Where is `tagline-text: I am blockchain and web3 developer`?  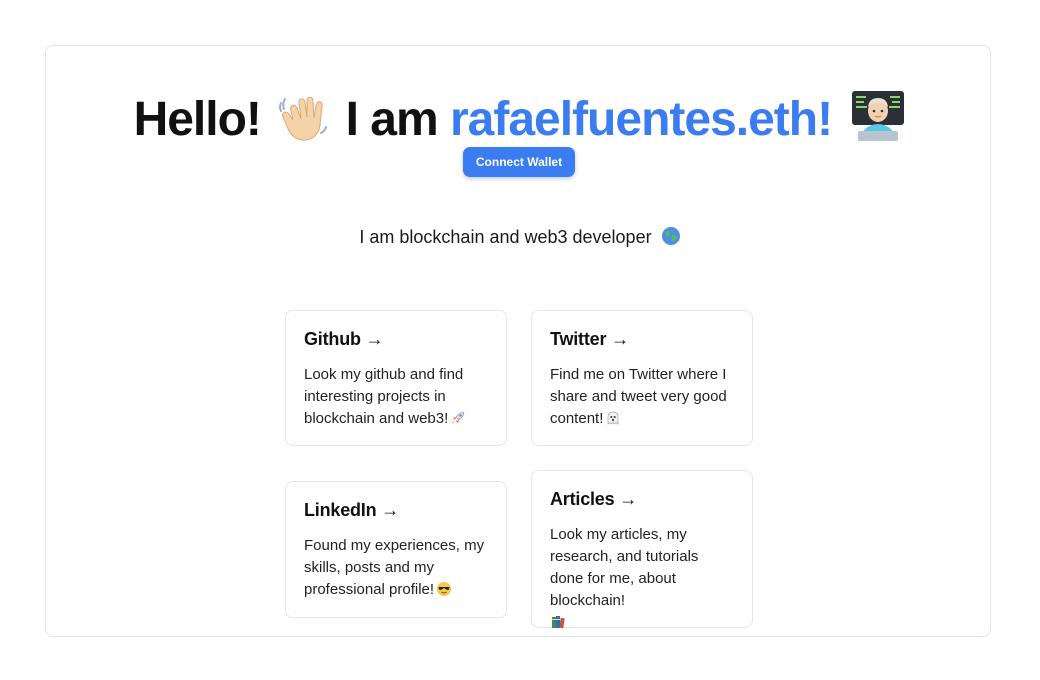 tagline-text: I am blockchain and web3 developer is located at coordinates (505, 237).